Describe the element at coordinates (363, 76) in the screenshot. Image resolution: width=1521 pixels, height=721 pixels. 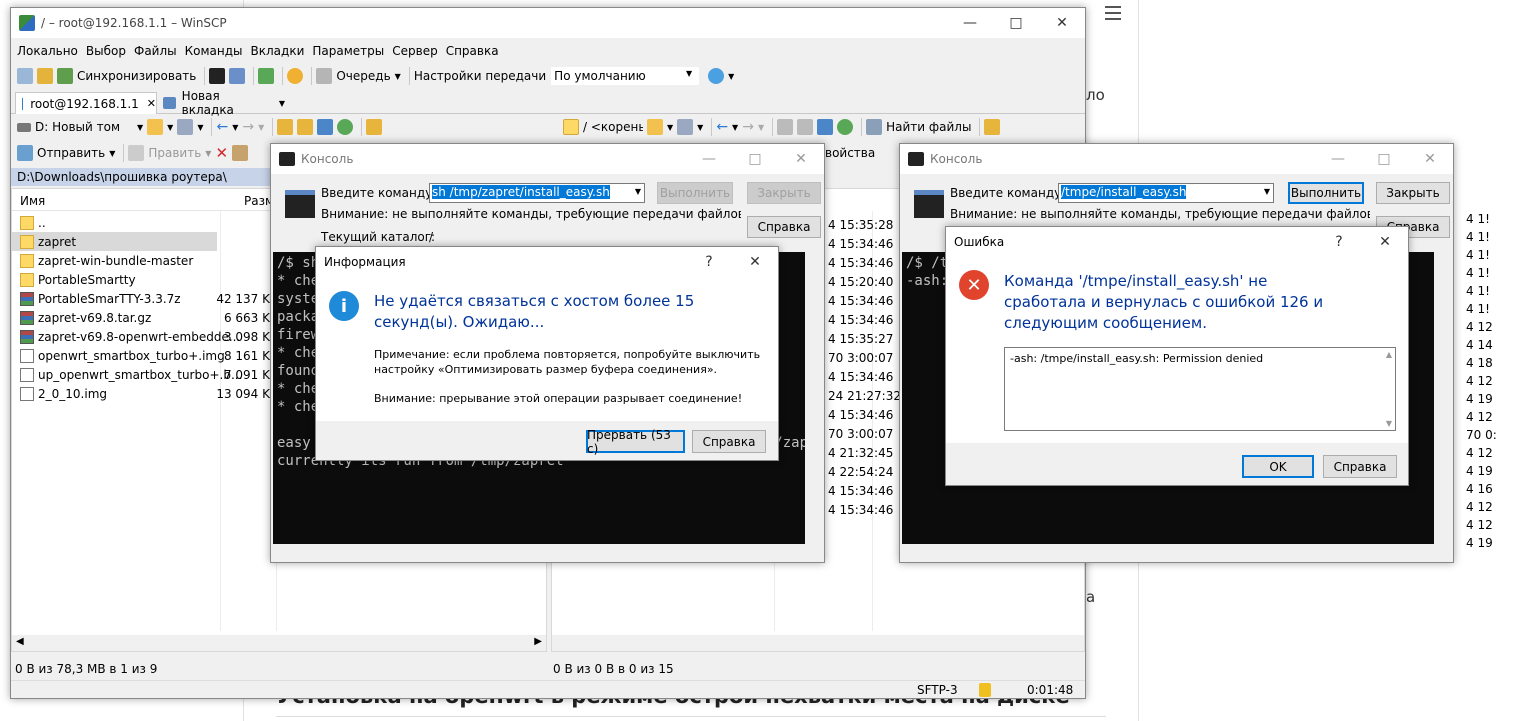
I see `queue-button: Очередь` at that location.